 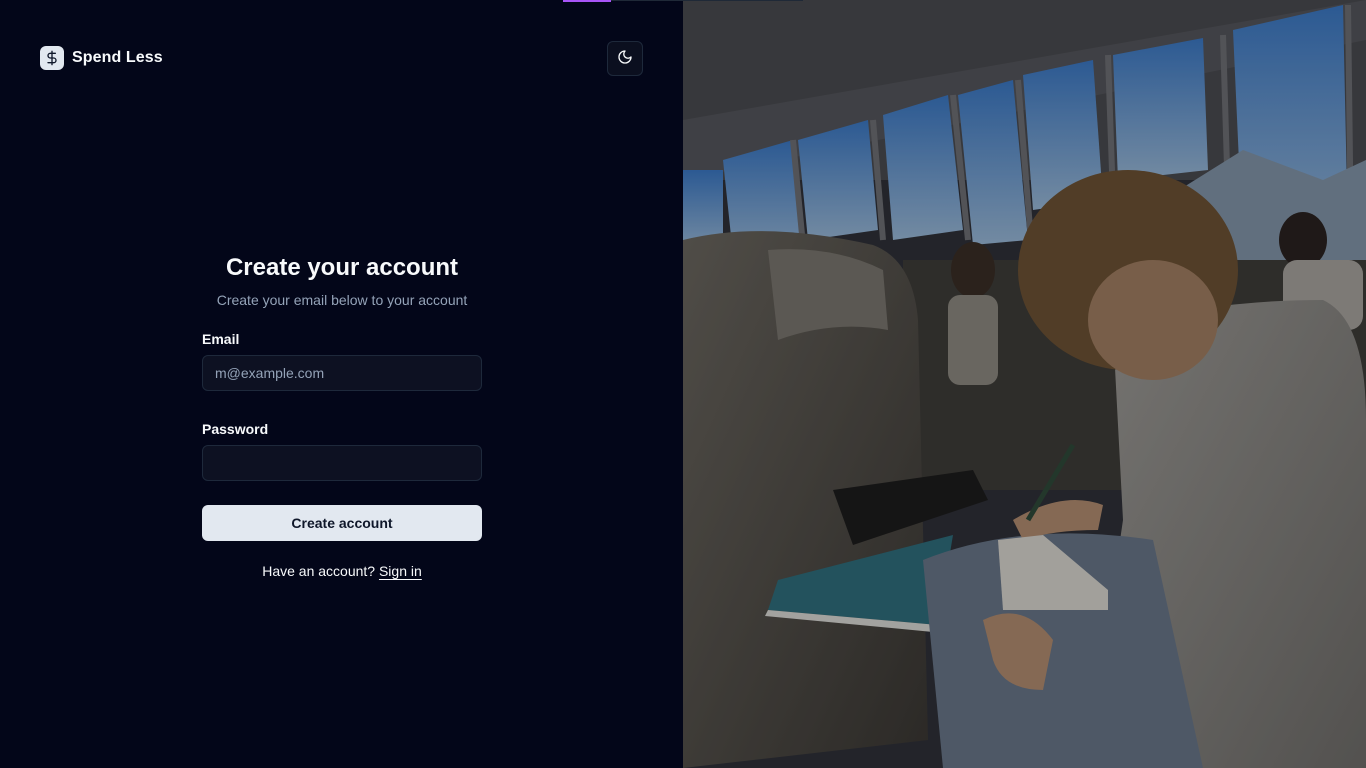 What do you see at coordinates (342, 373) in the screenshot?
I see `email-field` at bounding box center [342, 373].